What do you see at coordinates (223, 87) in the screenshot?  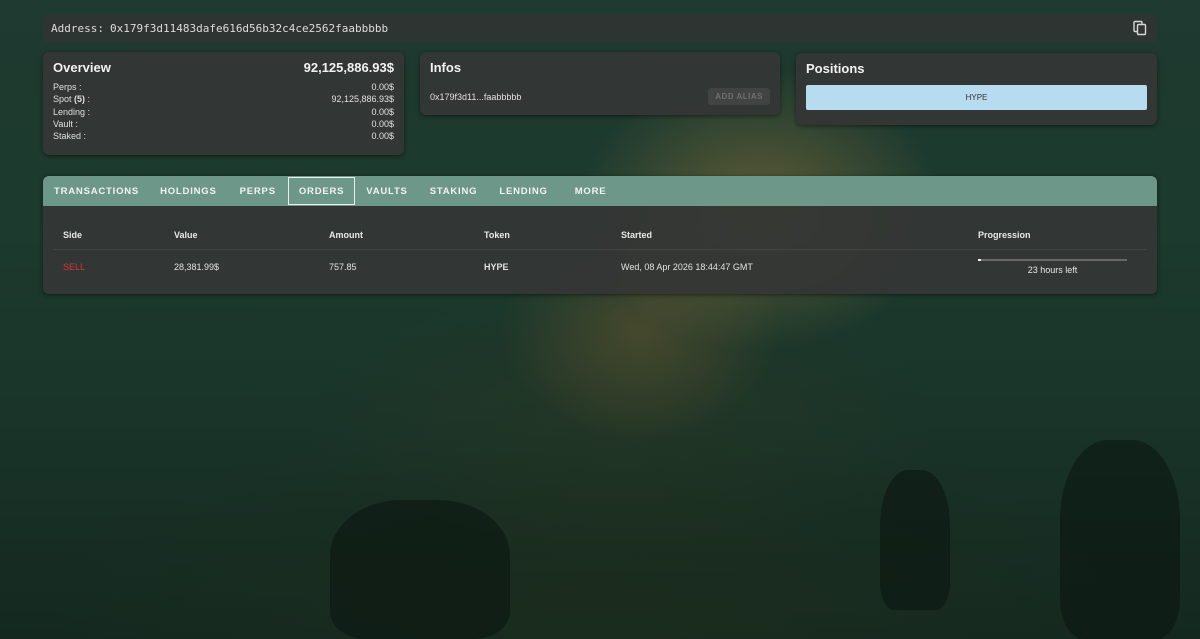 I see `overview-row-perps: Perps : 0.00$` at bounding box center [223, 87].